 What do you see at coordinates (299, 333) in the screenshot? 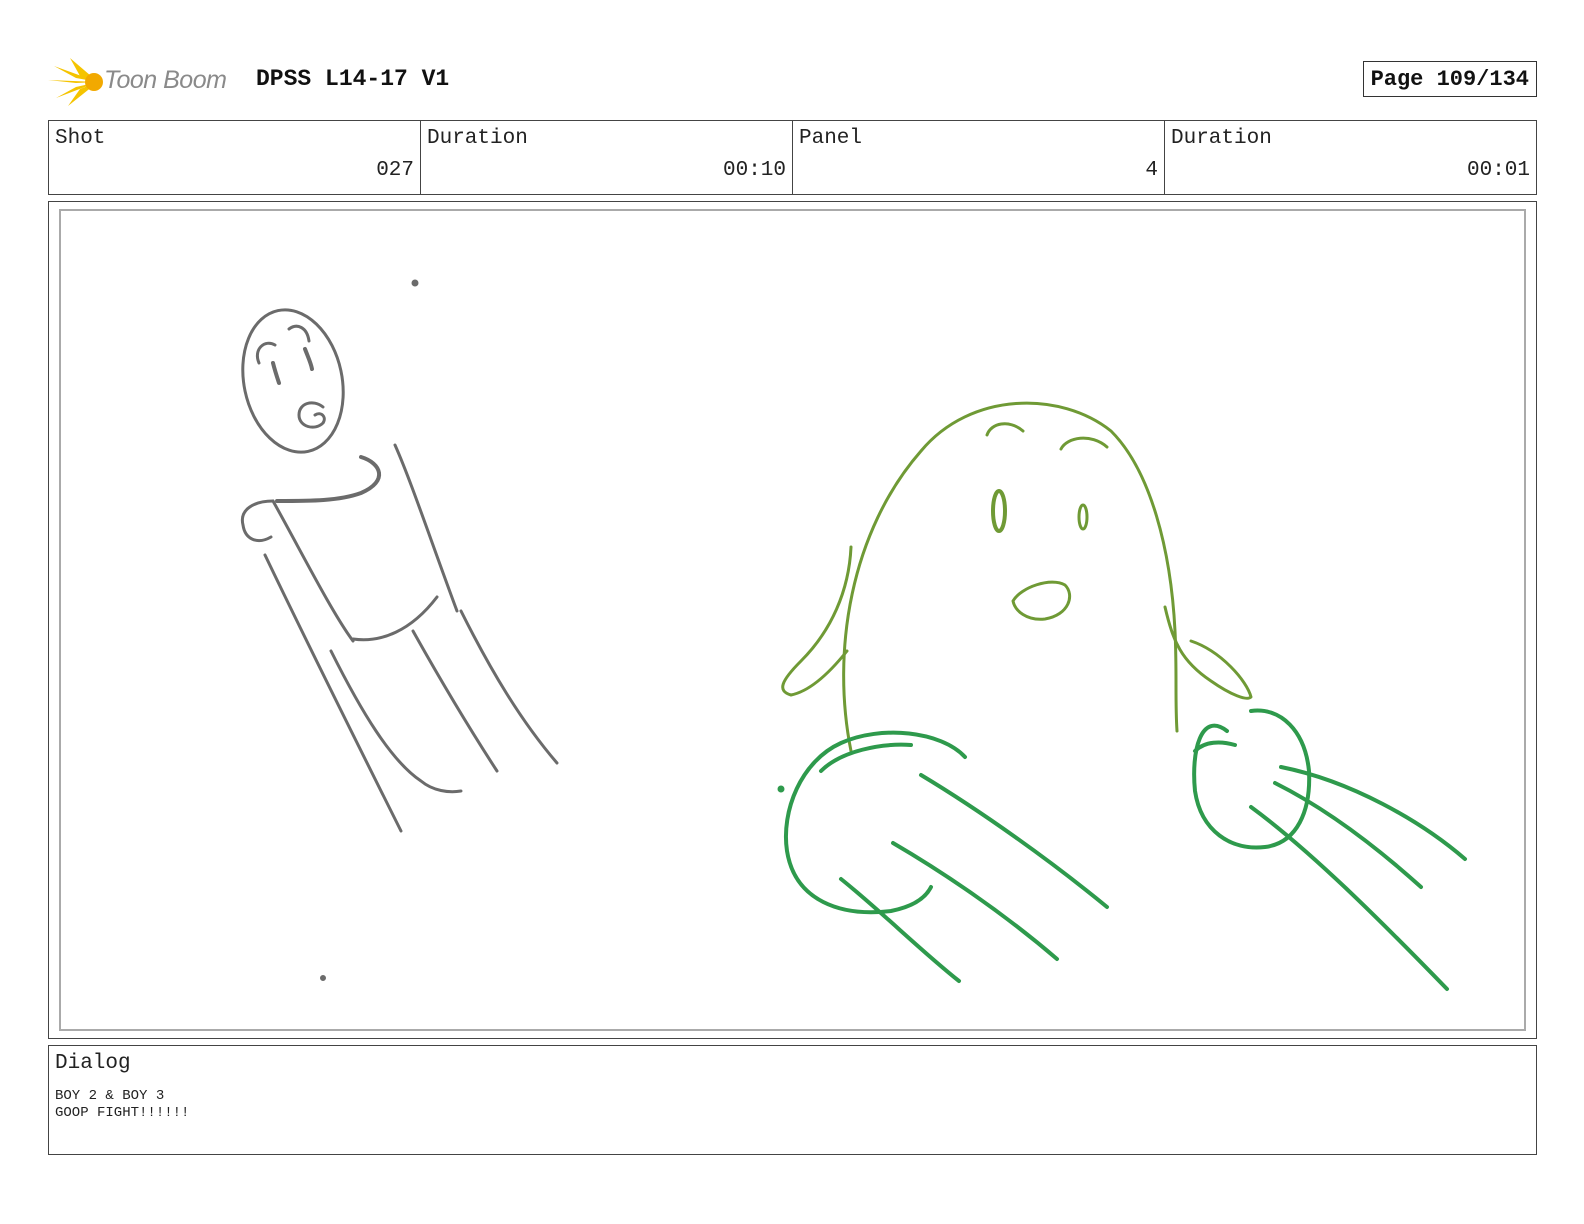
I see `boy-right-brow` at bounding box center [299, 333].